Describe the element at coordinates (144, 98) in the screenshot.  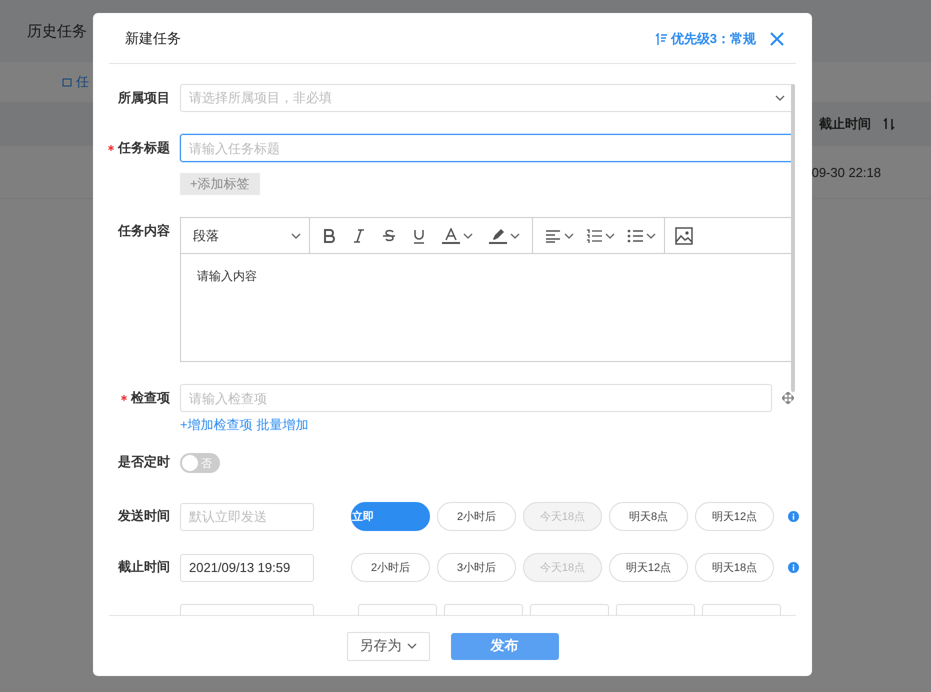
I see `field-label: 所属项目` at that location.